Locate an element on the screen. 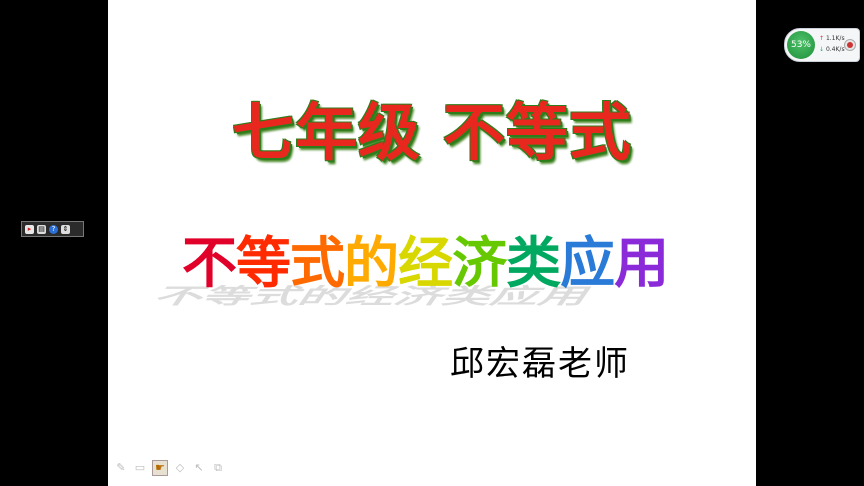 This screenshot has height=486, width=864. screen-icon: ▭ is located at coordinates (140, 468).